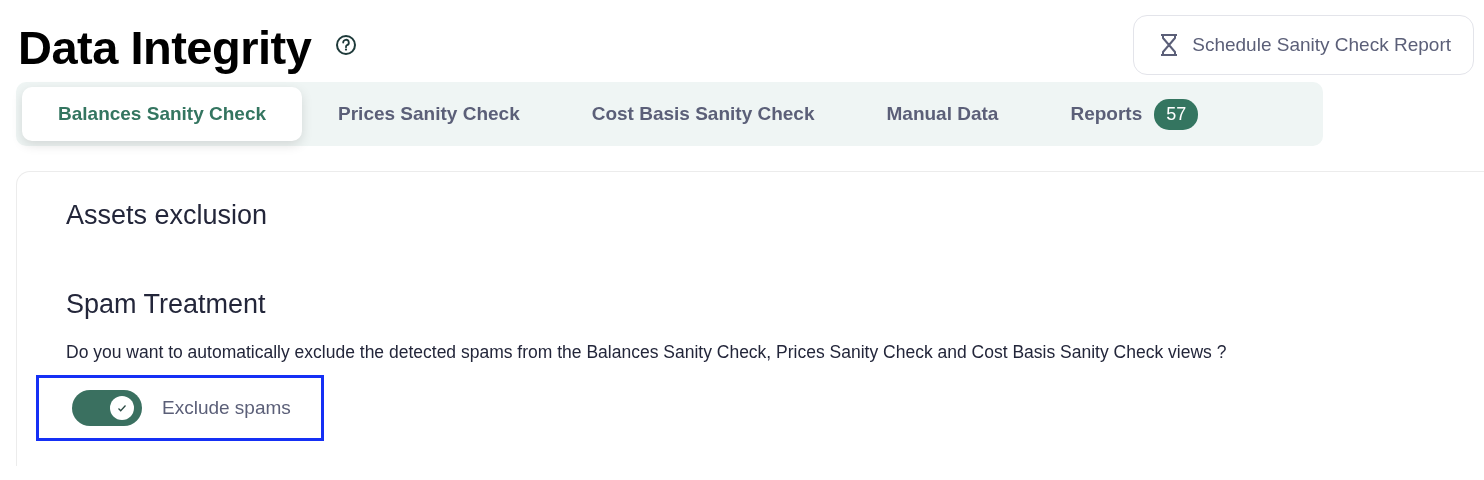  Describe the element at coordinates (703, 114) in the screenshot. I see `tab: Cost Basis Sanity Check` at that location.